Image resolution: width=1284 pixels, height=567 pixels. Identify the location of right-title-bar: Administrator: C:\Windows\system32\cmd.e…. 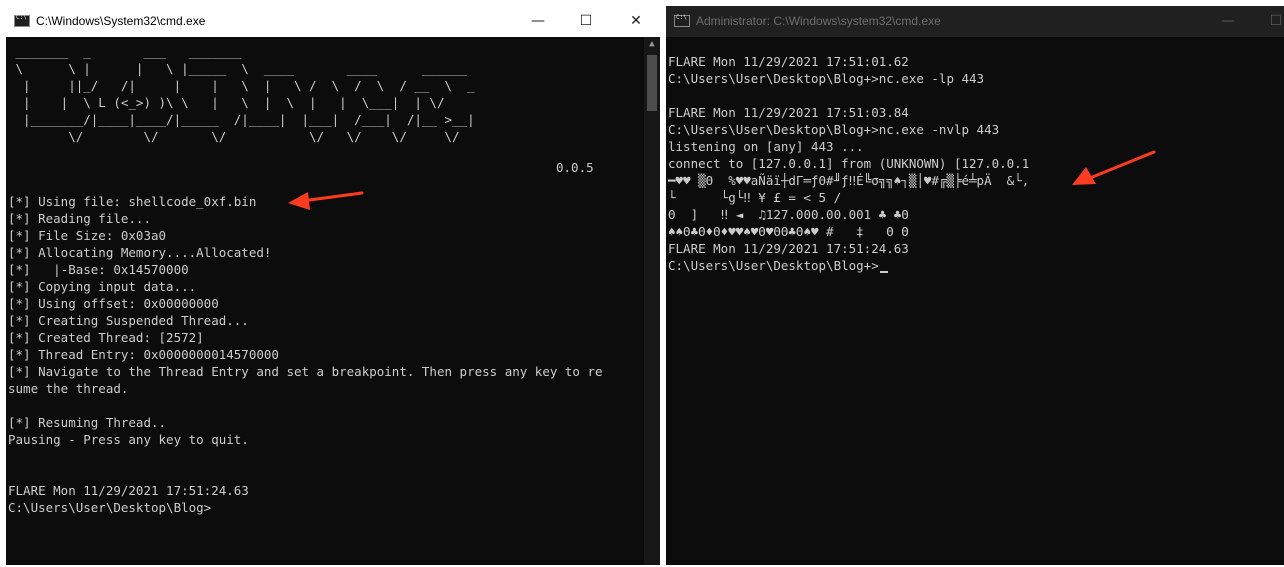
(975, 21).